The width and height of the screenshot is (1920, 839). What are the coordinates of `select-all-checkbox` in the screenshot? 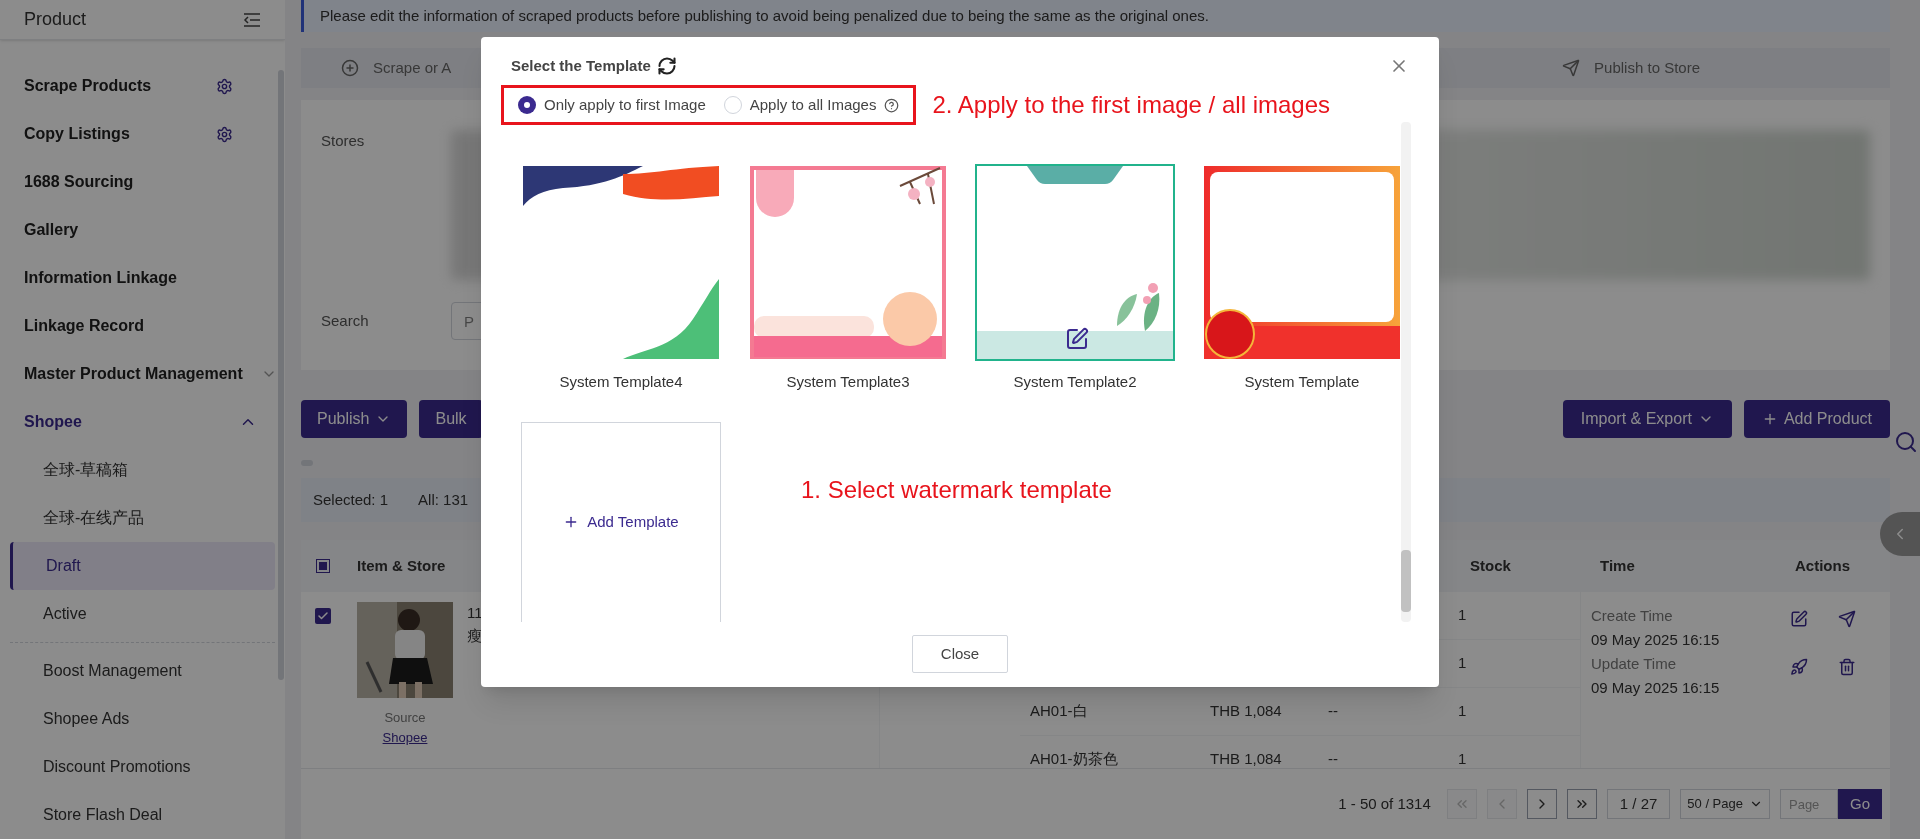 It's located at (323, 566).